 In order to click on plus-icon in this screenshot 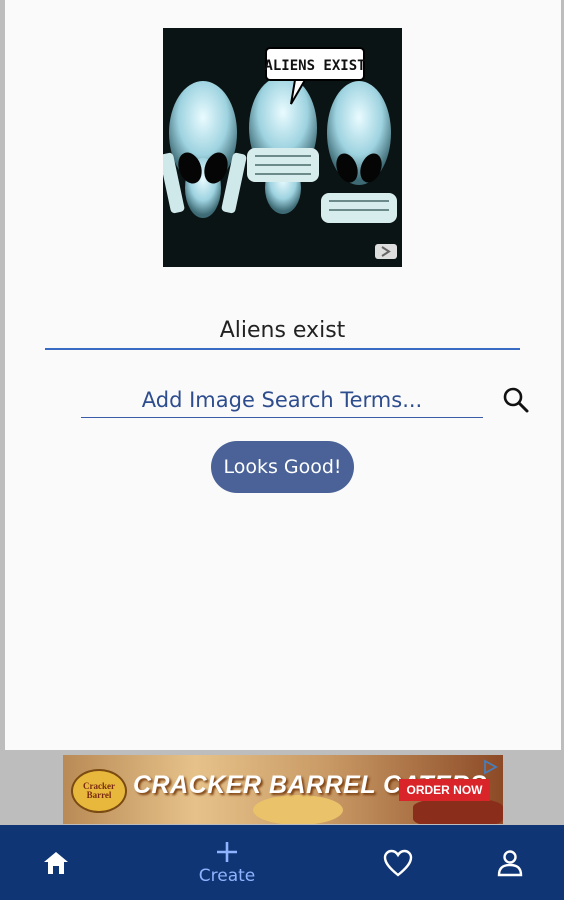, I will do `click(227, 851)`.